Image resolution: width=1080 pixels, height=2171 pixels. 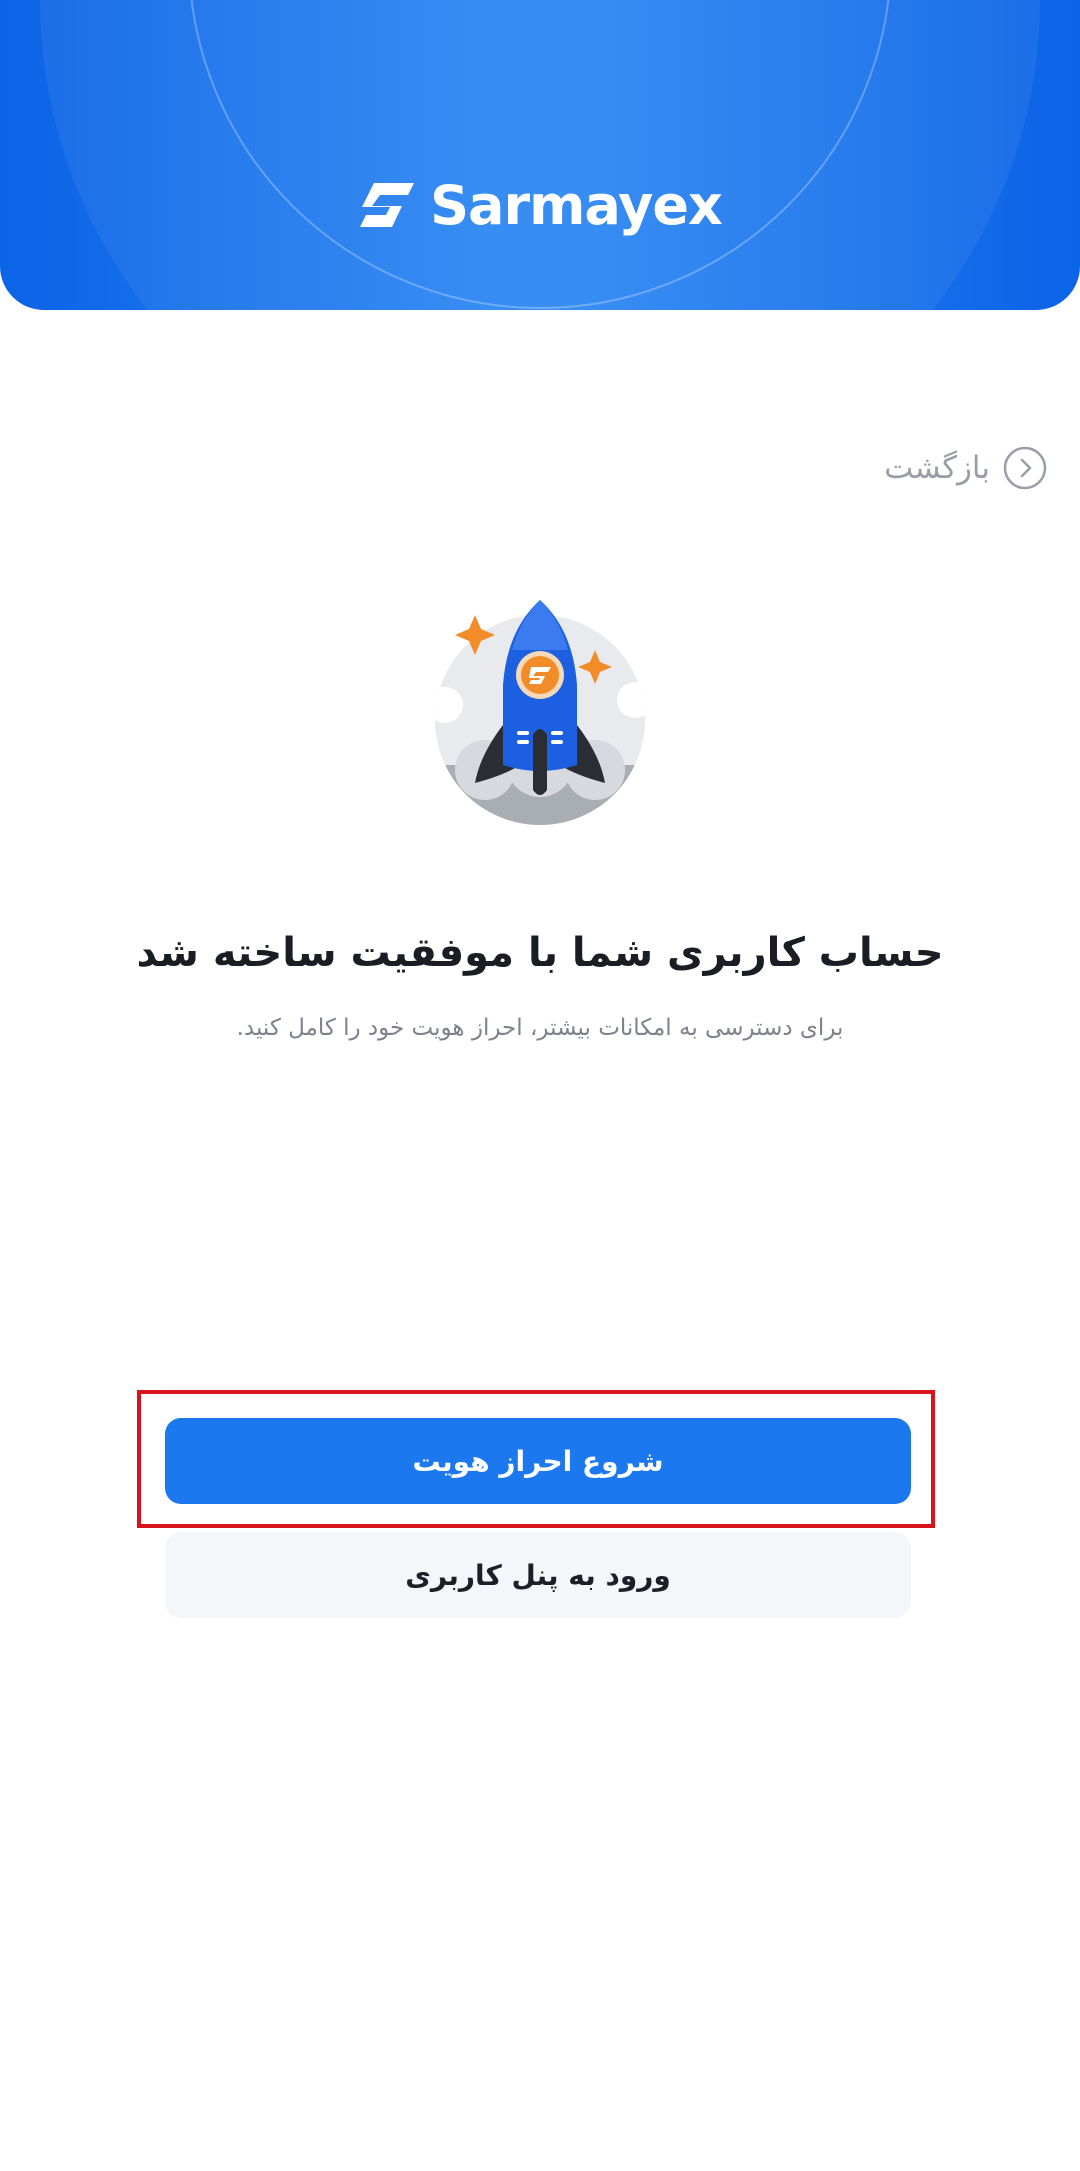 What do you see at coordinates (576, 205) in the screenshot?
I see `brand-name: Sarmayex` at bounding box center [576, 205].